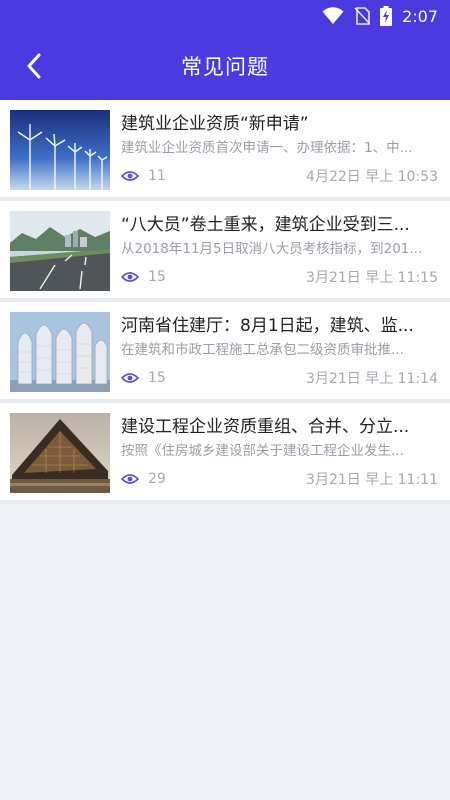  Describe the element at coordinates (386, 16) in the screenshot. I see `battery-charging-icon` at that location.